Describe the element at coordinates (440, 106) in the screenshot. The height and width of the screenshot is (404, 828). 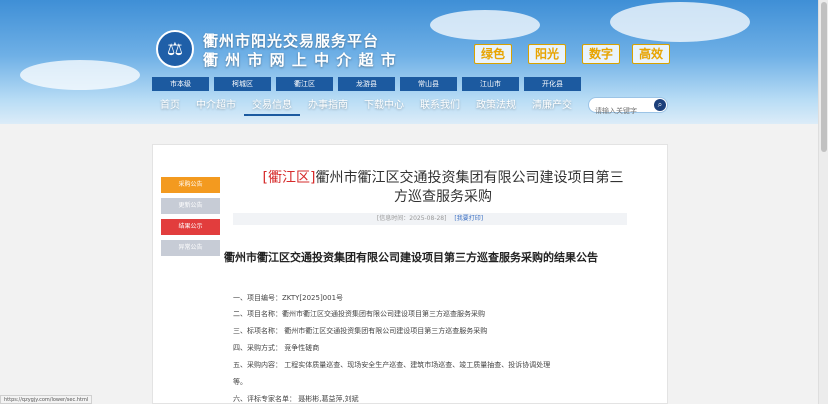
I see `nav-item-contact: 联系我们` at that location.